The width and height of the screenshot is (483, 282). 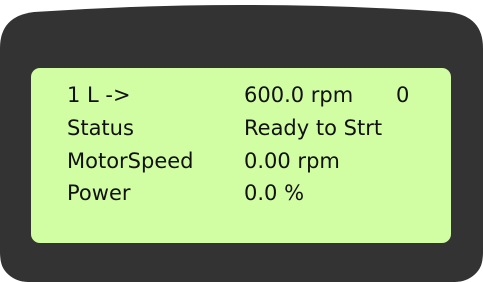 I want to click on reference-value: 600.0 rpm, so click(x=299, y=95).